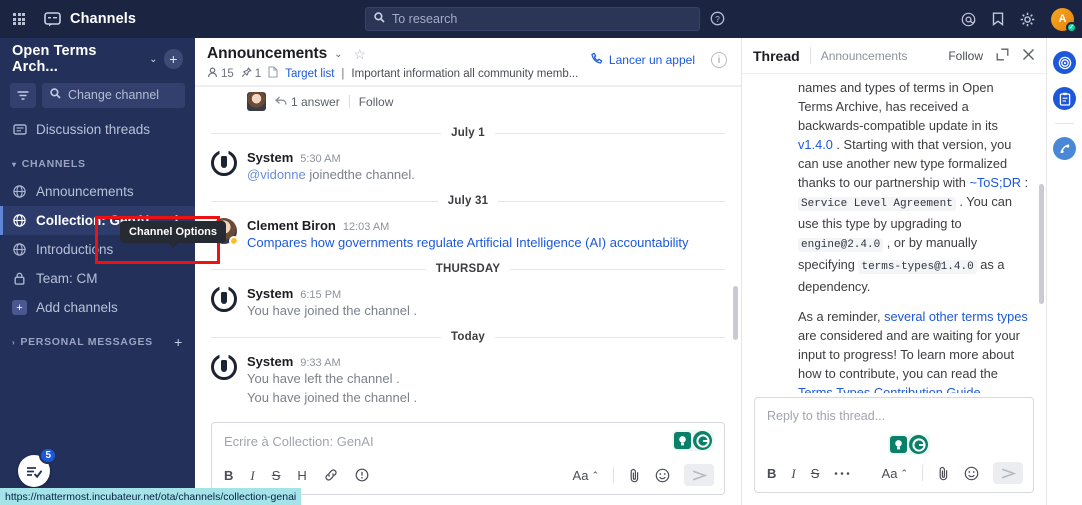 Image resolution: width=1082 pixels, height=505 pixels. What do you see at coordinates (281, 102) in the screenshot?
I see `reply-arrow-icon` at bounding box center [281, 102].